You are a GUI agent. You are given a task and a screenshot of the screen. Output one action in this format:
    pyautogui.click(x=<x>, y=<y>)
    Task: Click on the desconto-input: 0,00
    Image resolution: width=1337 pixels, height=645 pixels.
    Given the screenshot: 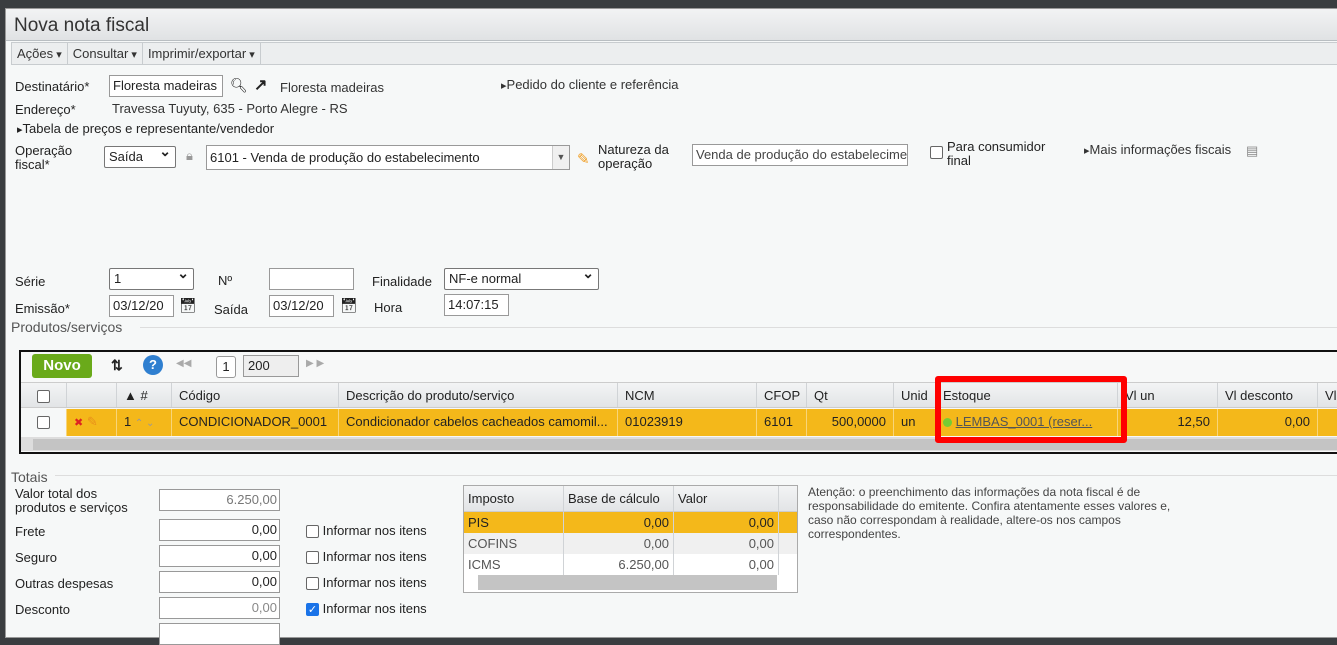 What is the action you would take?
    pyautogui.click(x=219, y=608)
    